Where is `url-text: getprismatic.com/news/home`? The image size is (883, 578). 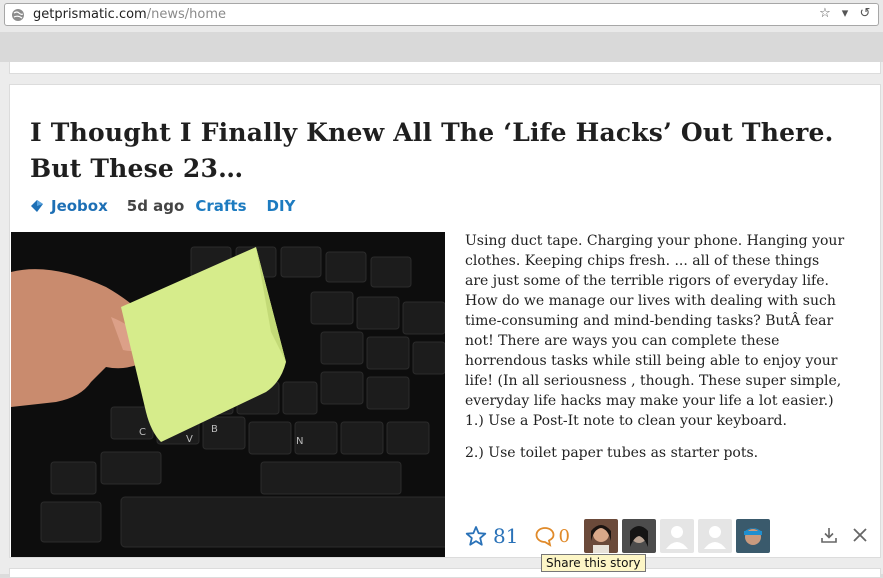 url-text: getprismatic.com/news/home is located at coordinates (129, 14).